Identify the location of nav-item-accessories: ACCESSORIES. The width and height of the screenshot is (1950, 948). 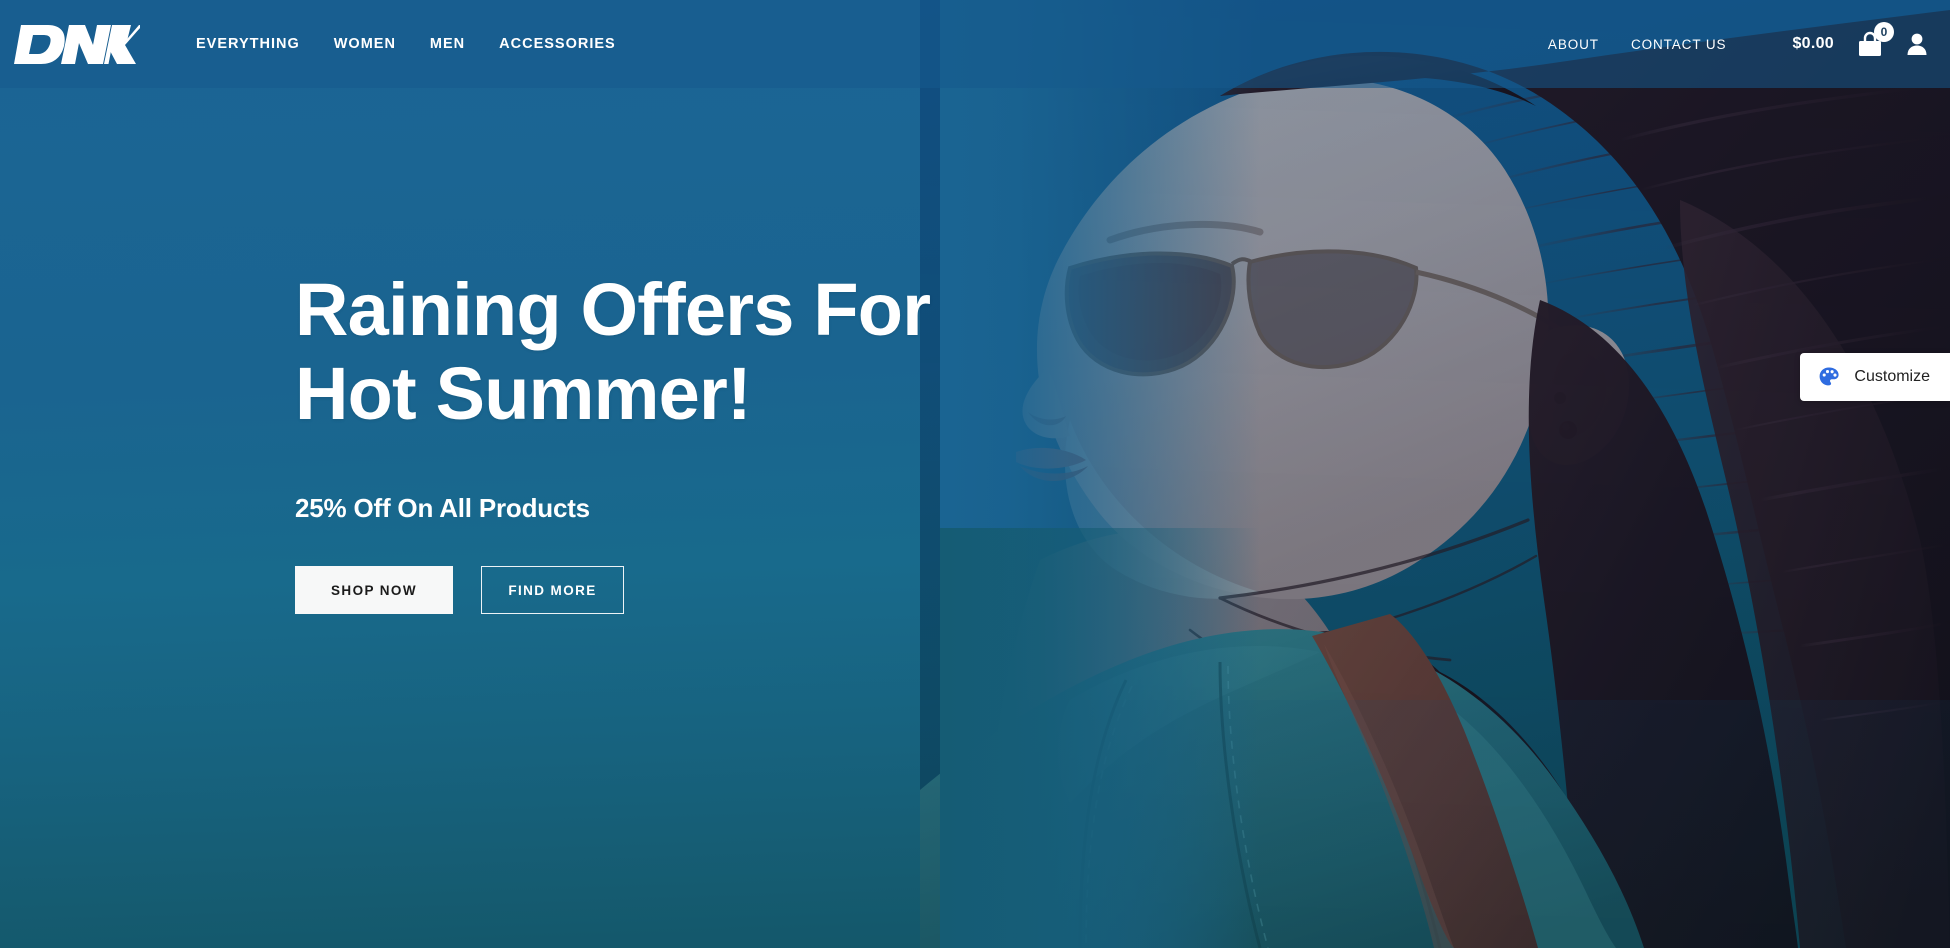
(557, 44).